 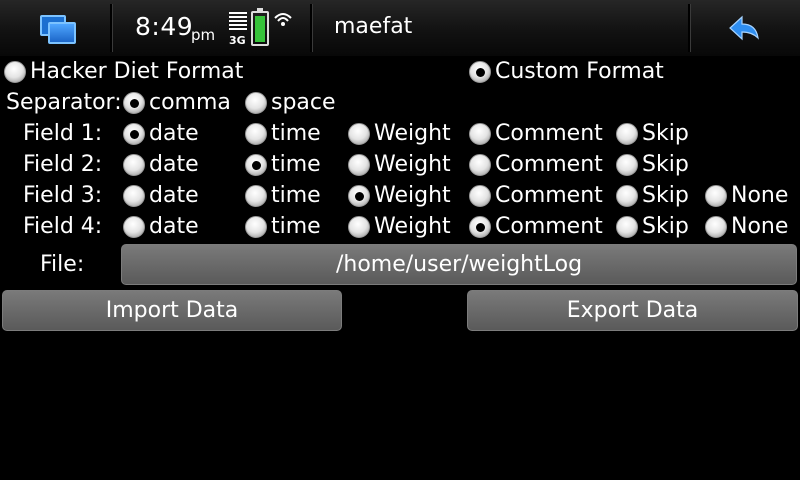 I want to click on field-1-date-radio: date, so click(x=161, y=134).